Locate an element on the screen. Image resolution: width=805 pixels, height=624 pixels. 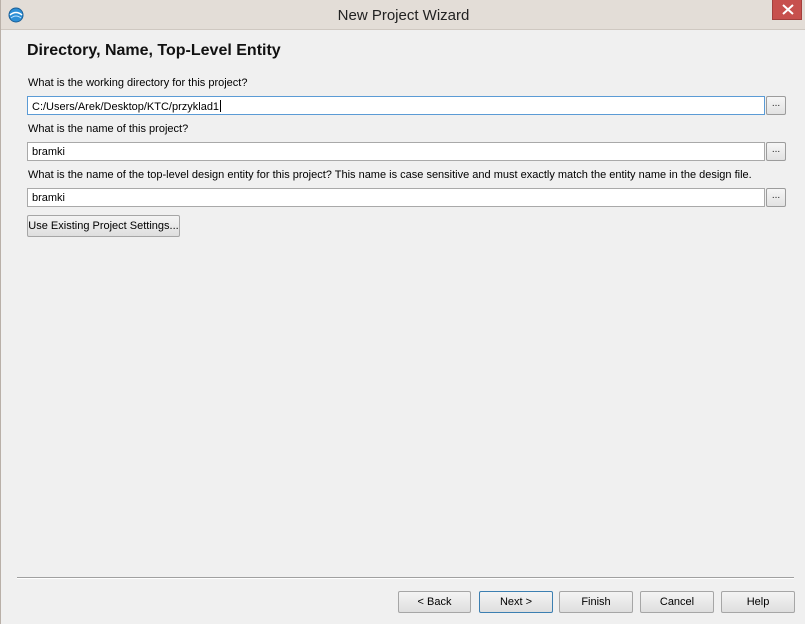
project-name-input: bramki is located at coordinates (396, 151).